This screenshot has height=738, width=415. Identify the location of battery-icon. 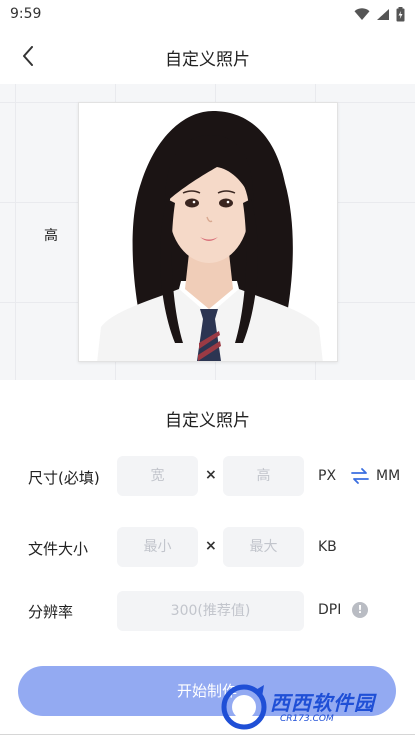
(400, 14).